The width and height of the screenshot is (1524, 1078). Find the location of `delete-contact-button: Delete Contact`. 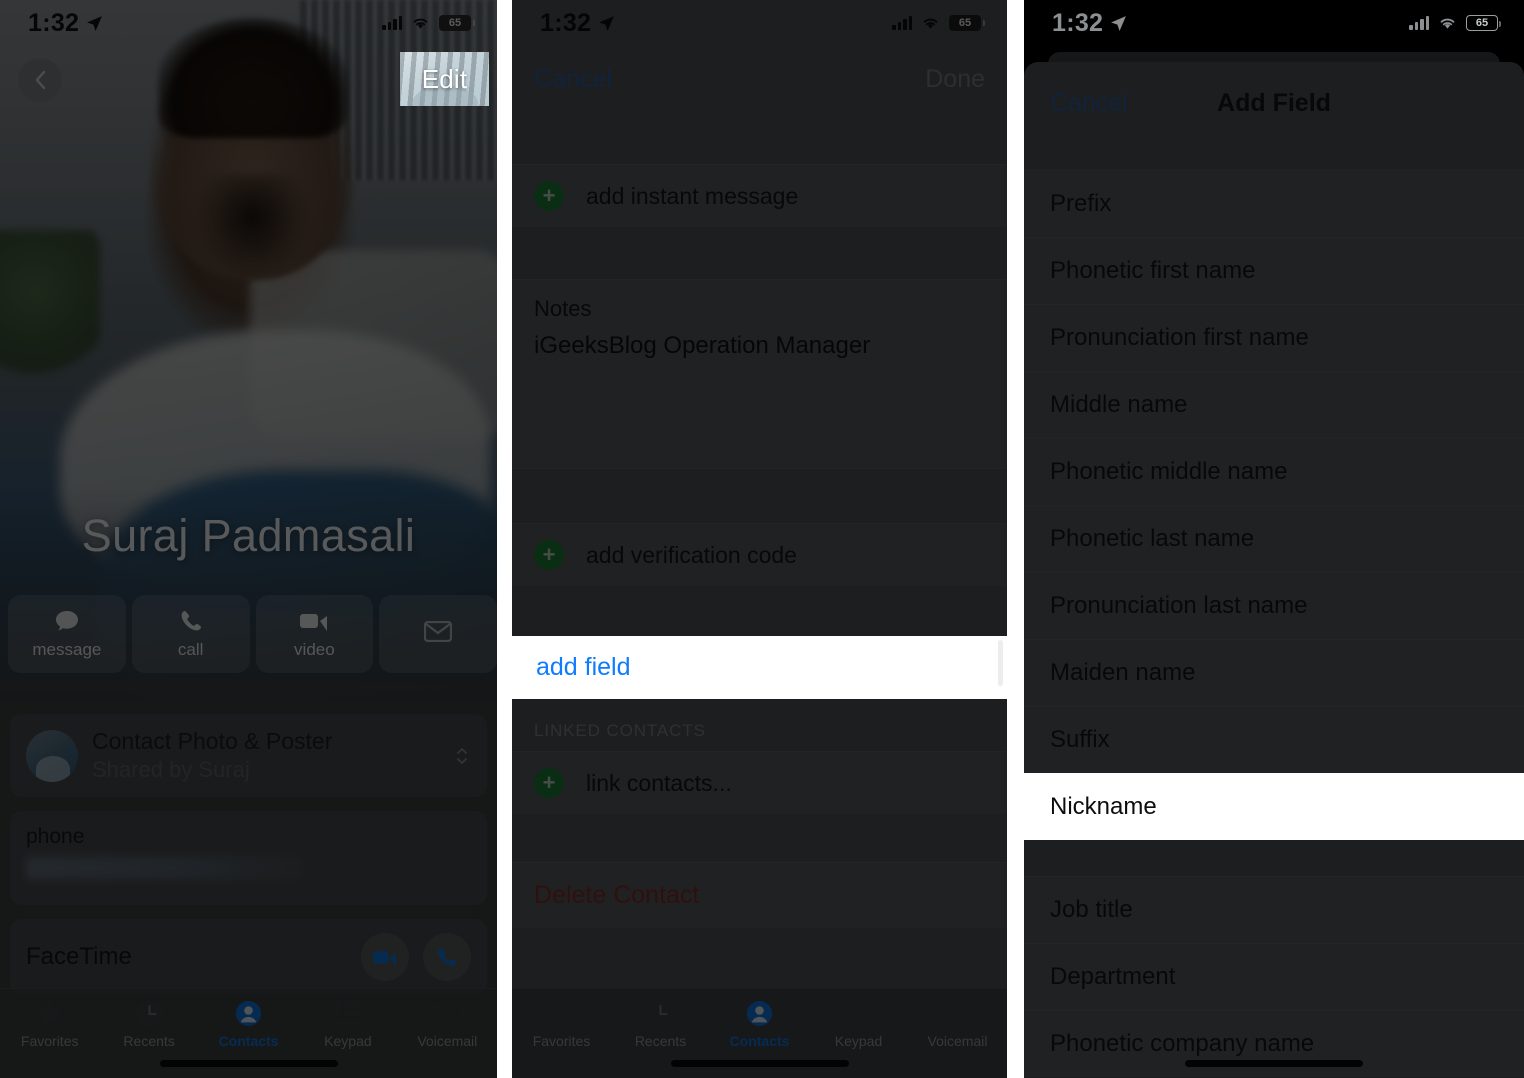

delete-contact-button: Delete Contact is located at coordinates (759, 895).